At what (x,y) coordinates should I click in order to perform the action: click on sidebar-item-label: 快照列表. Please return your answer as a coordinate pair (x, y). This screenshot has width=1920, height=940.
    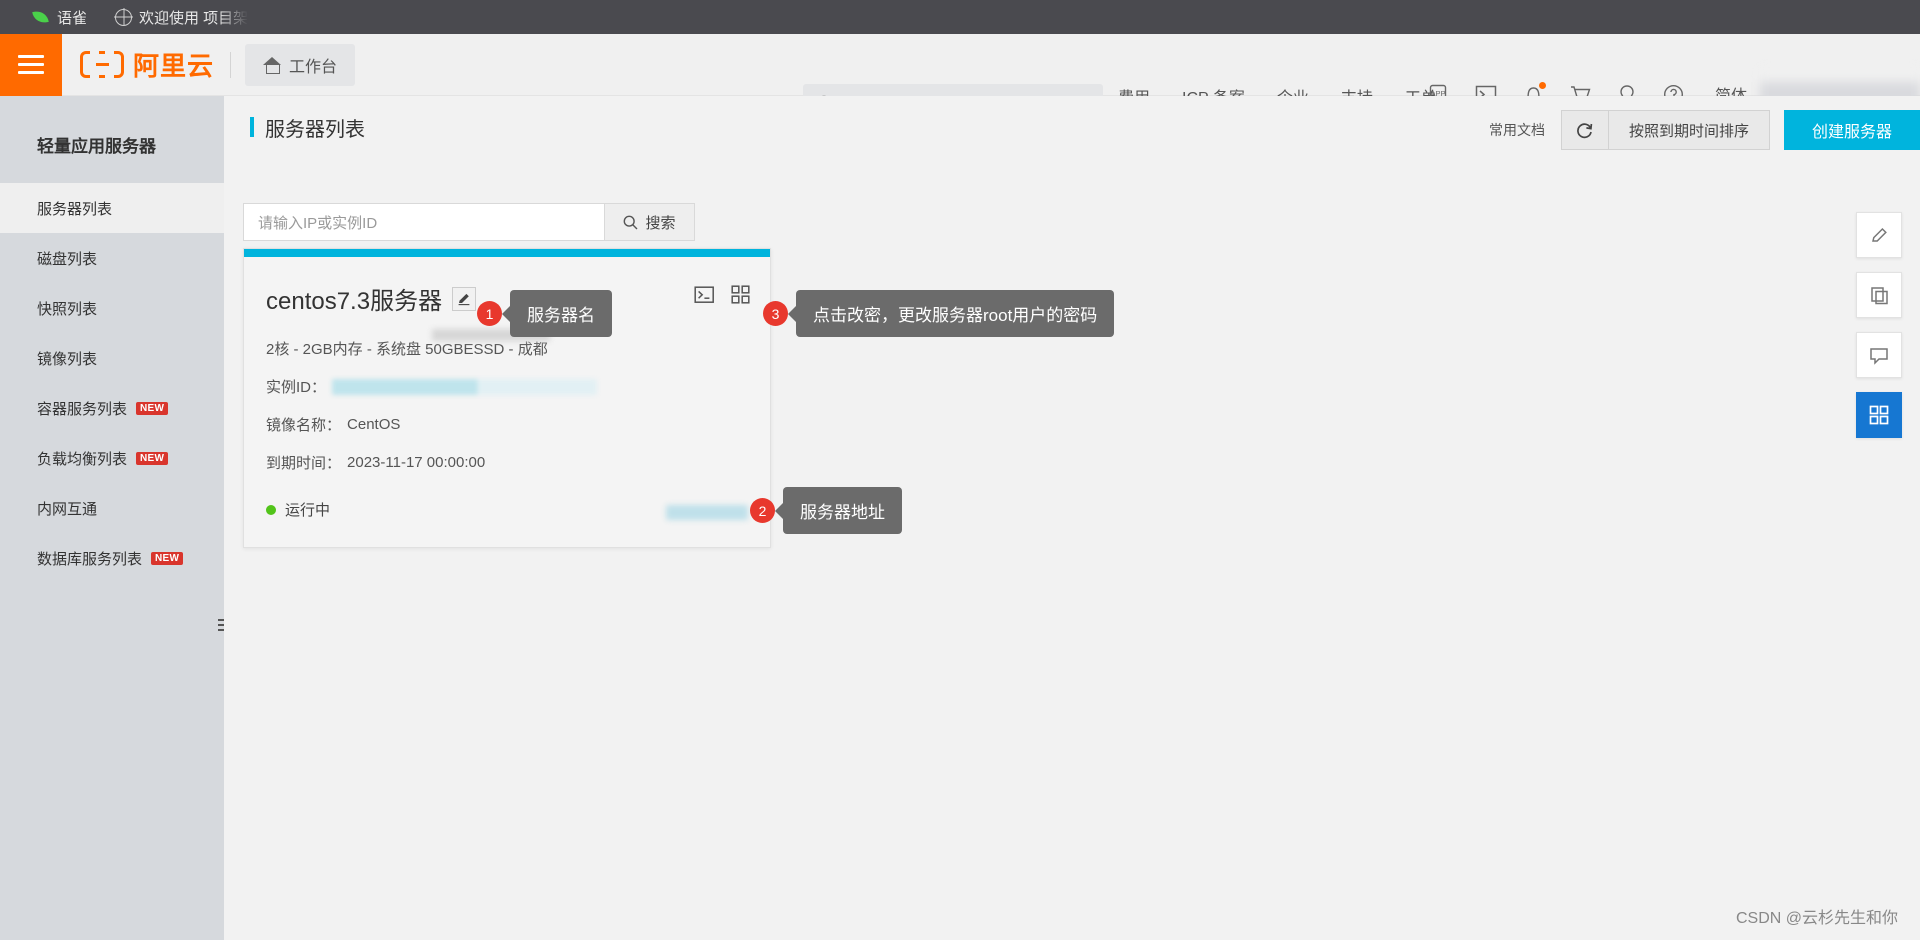
    Looking at the image, I should click on (67, 309).